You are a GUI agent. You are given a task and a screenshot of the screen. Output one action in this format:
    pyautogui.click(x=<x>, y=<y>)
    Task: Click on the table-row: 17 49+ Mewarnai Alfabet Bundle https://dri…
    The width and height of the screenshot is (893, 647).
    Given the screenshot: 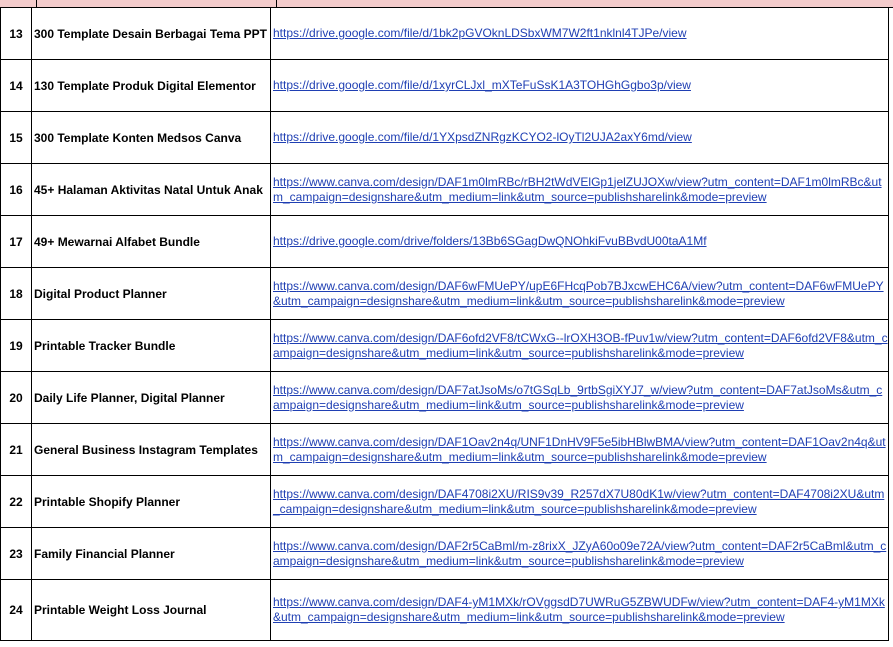 What is the action you would take?
    pyautogui.click(x=444, y=241)
    